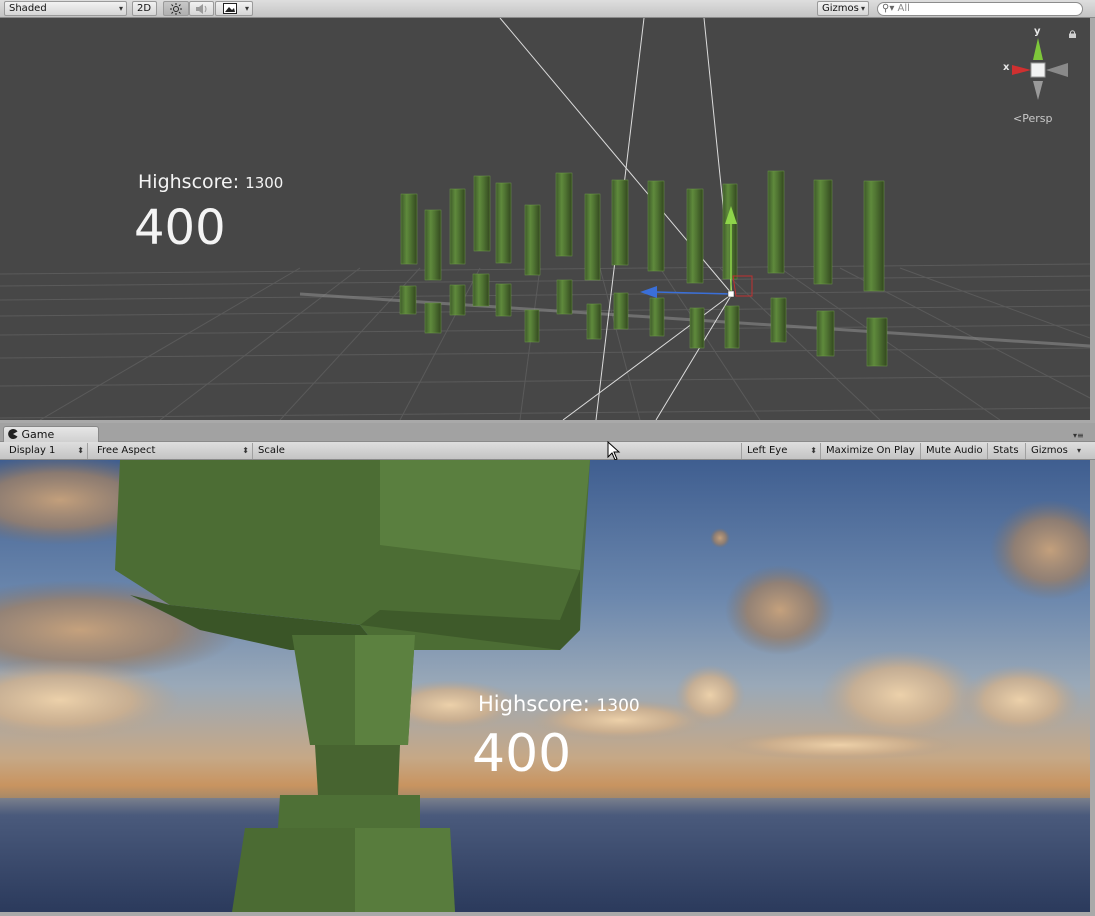 The height and width of the screenshot is (916, 1095). What do you see at coordinates (522, 754) in the screenshot?
I see `game-score-text: 400` at bounding box center [522, 754].